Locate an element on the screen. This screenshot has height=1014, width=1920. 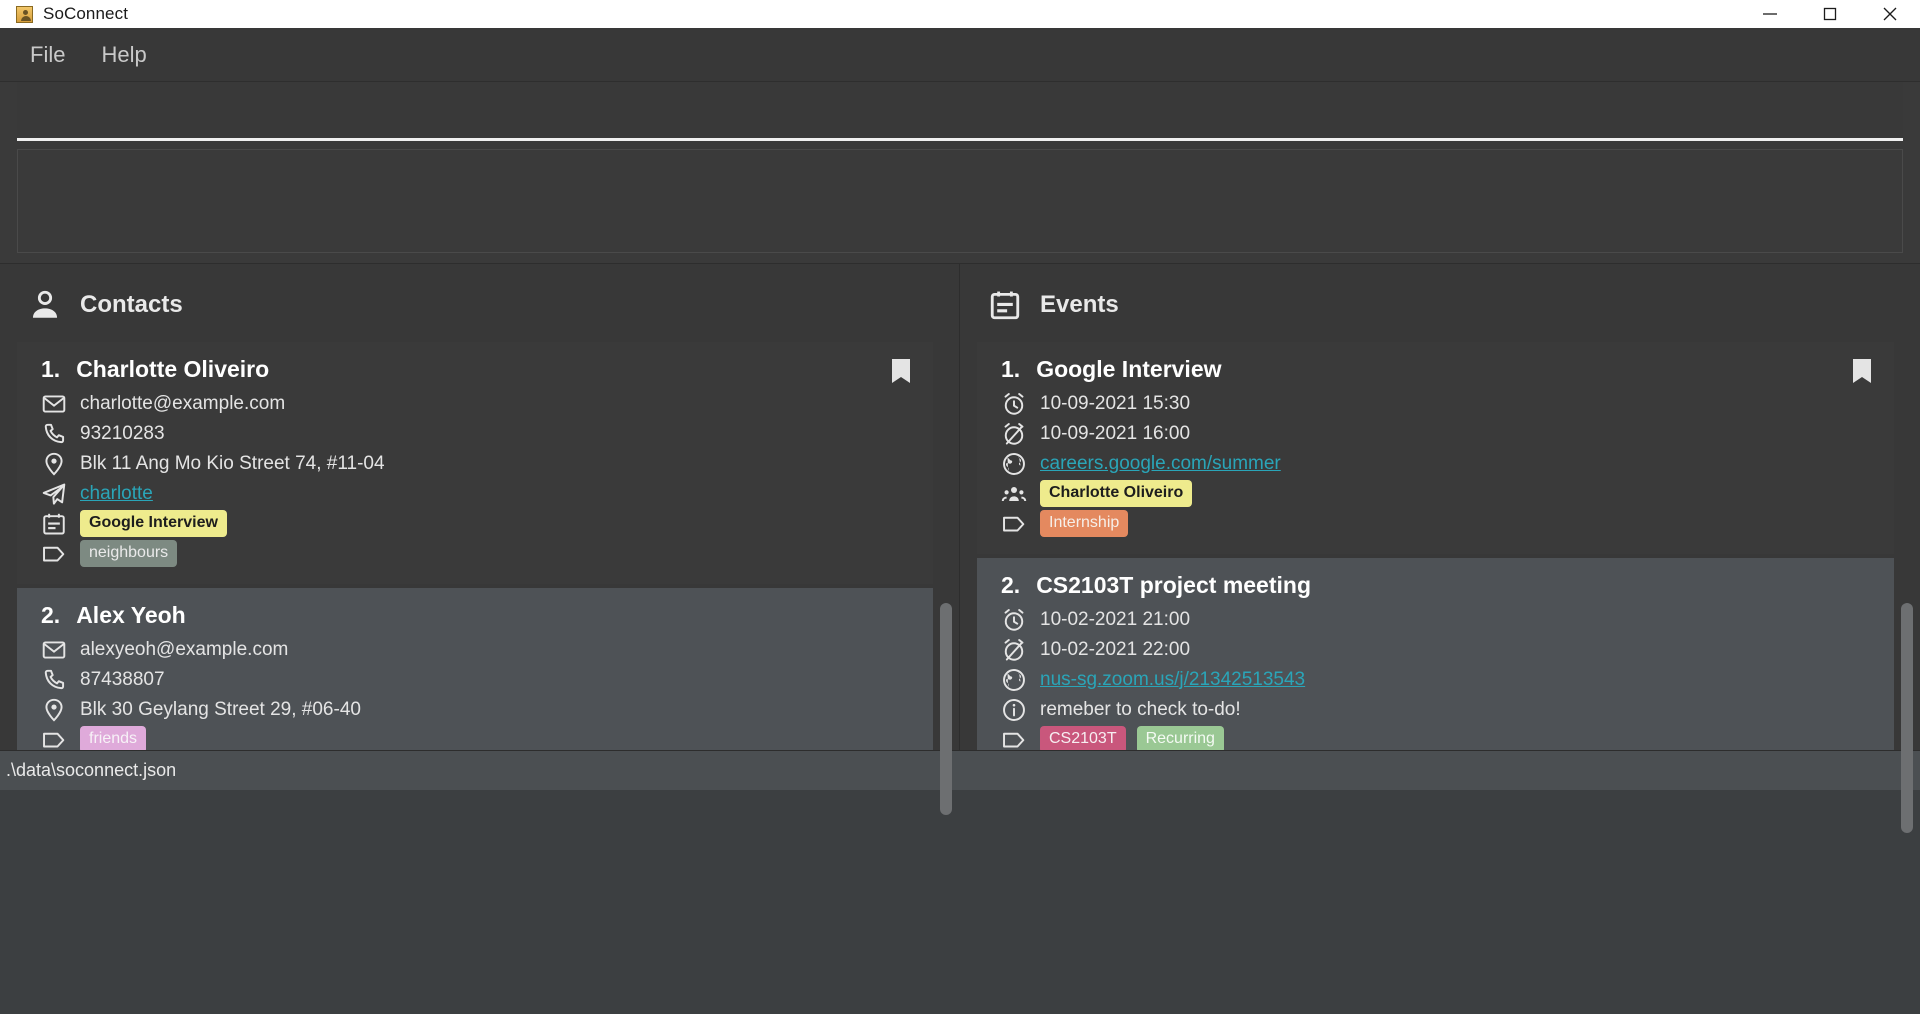
result-area is located at coordinates (960, 202).